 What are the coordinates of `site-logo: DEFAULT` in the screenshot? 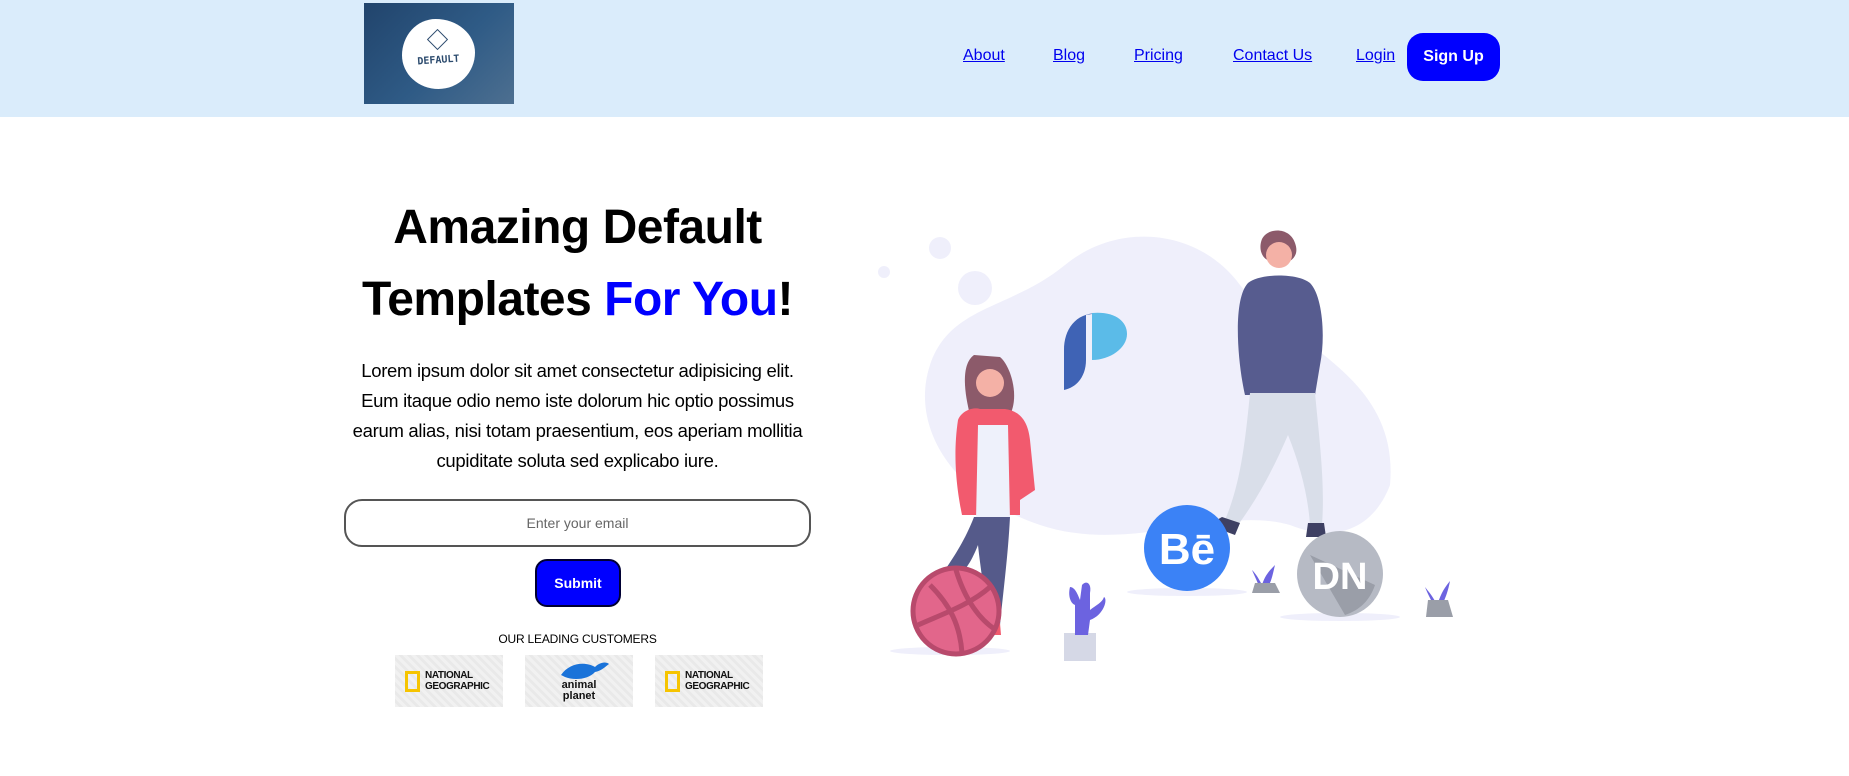 It's located at (439, 53).